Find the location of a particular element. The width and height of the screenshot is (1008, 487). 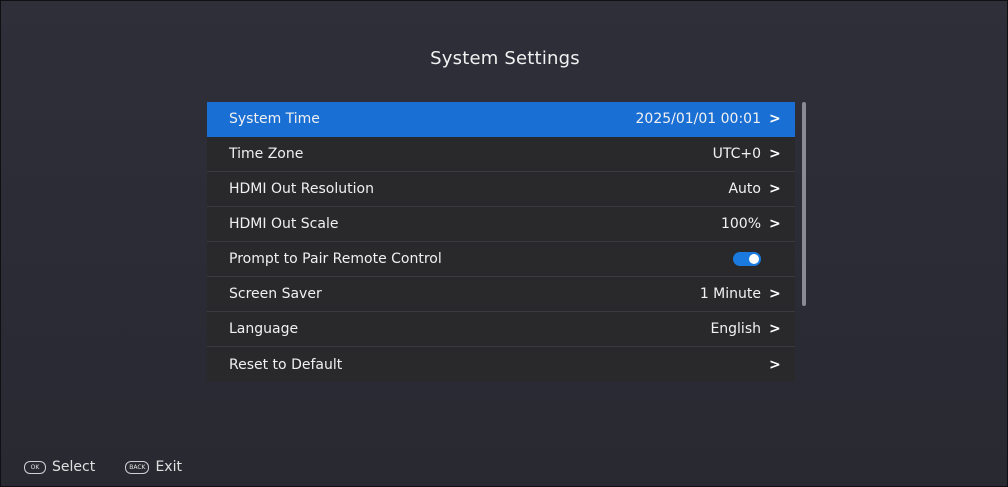

pair-remote-toggle is located at coordinates (747, 259).